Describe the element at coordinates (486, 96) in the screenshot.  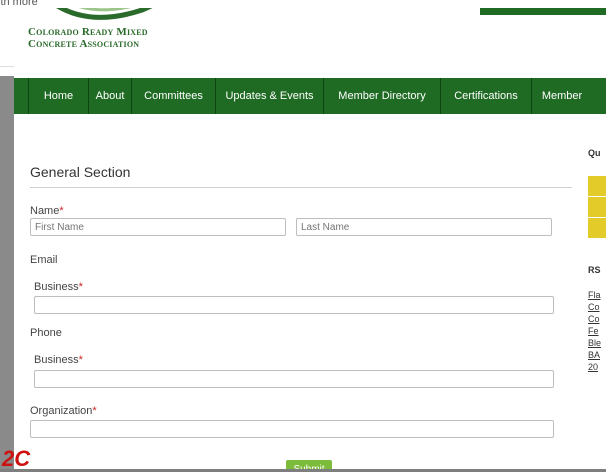
I see `nav-certifications: Certifications` at that location.